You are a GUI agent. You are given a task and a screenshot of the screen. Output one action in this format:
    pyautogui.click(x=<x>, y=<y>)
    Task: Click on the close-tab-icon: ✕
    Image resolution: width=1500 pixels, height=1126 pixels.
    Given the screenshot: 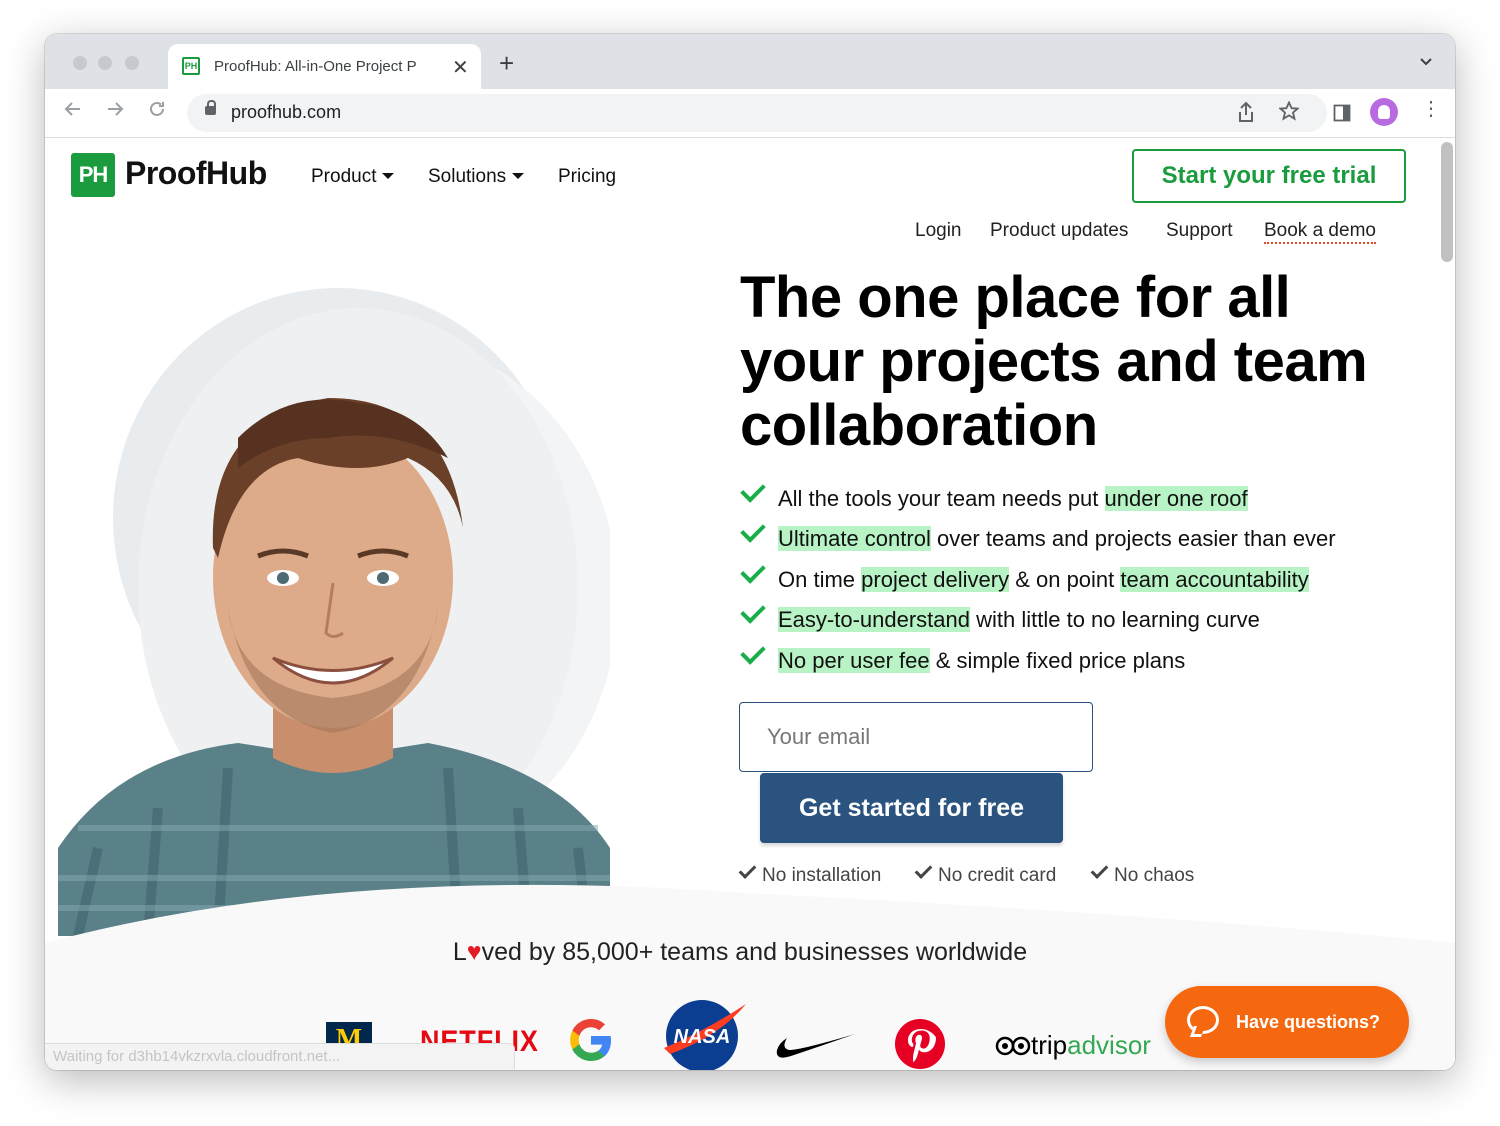 What is the action you would take?
    pyautogui.click(x=460, y=67)
    